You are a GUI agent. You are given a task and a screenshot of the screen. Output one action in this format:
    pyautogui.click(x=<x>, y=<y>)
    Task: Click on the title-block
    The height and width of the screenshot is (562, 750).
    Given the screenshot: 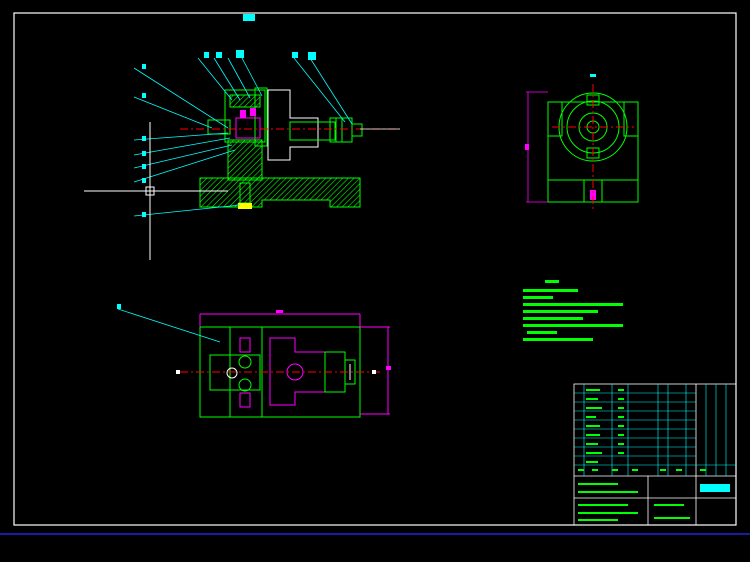 What is the action you would take?
    pyautogui.click(x=655, y=454)
    